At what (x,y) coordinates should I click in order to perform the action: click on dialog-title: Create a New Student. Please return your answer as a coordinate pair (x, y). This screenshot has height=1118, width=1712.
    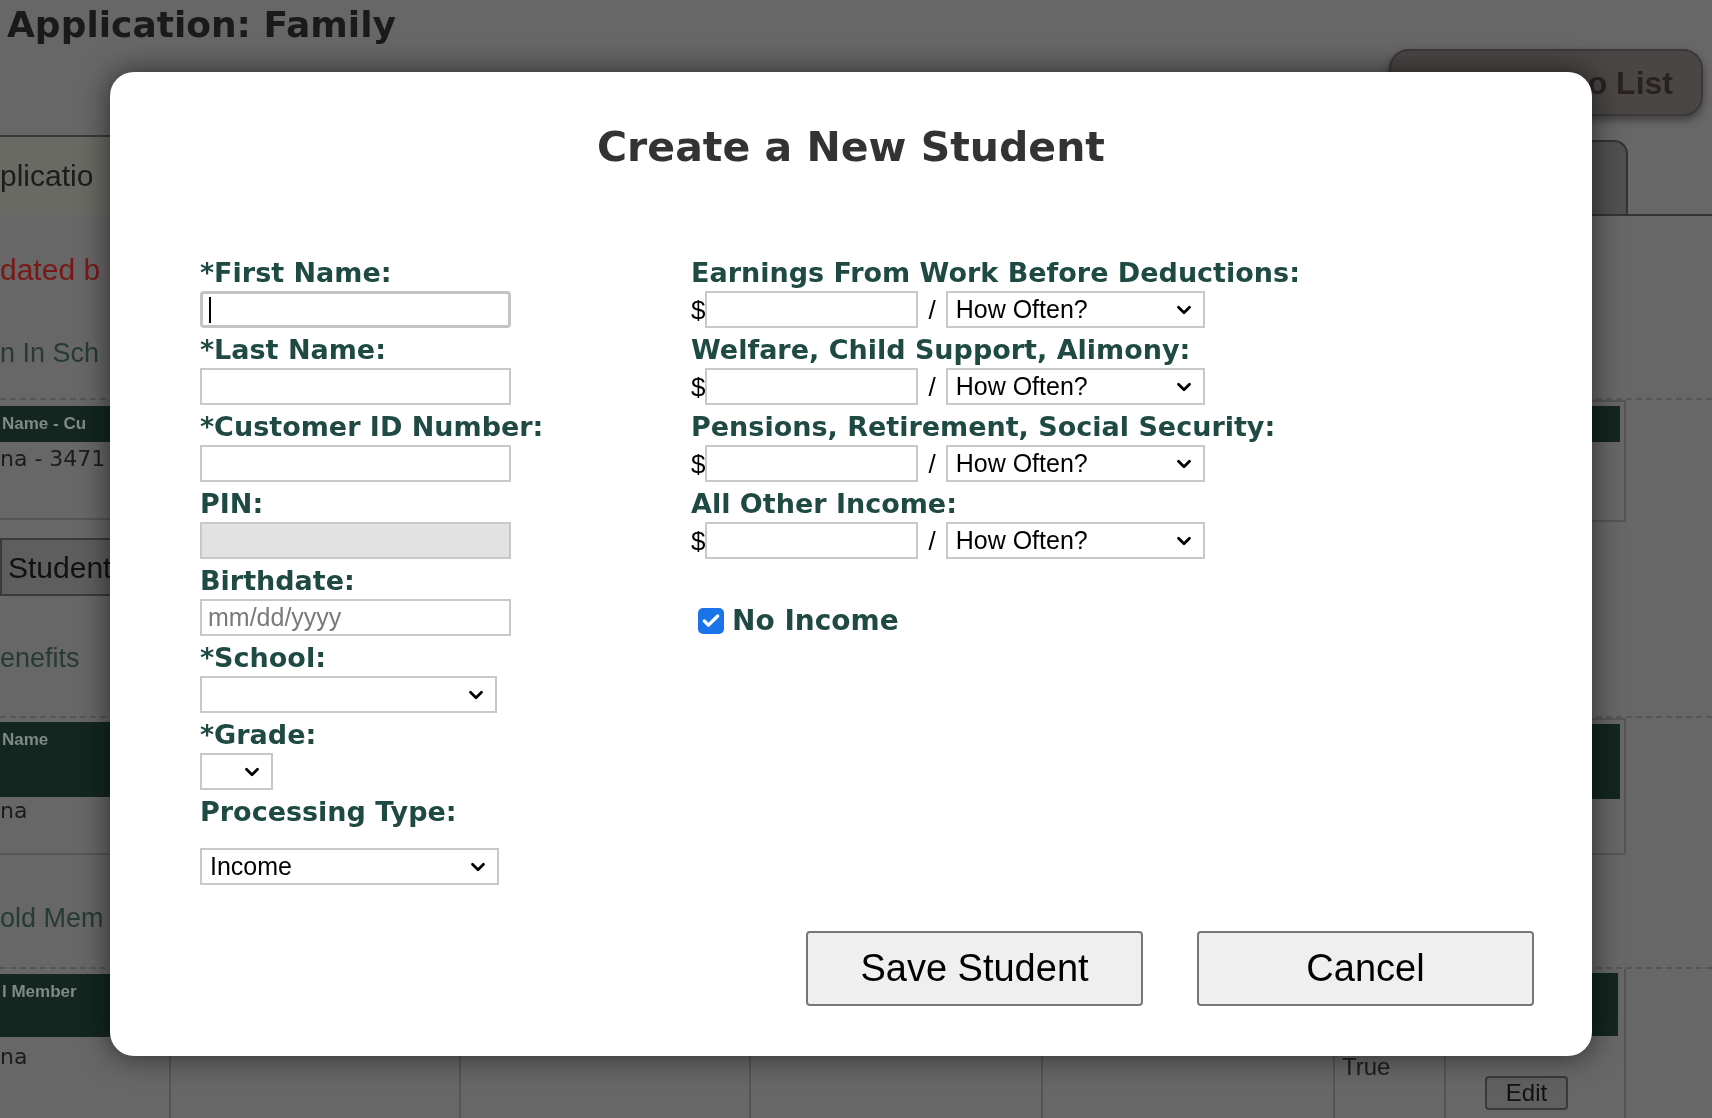
    Looking at the image, I should click on (851, 147).